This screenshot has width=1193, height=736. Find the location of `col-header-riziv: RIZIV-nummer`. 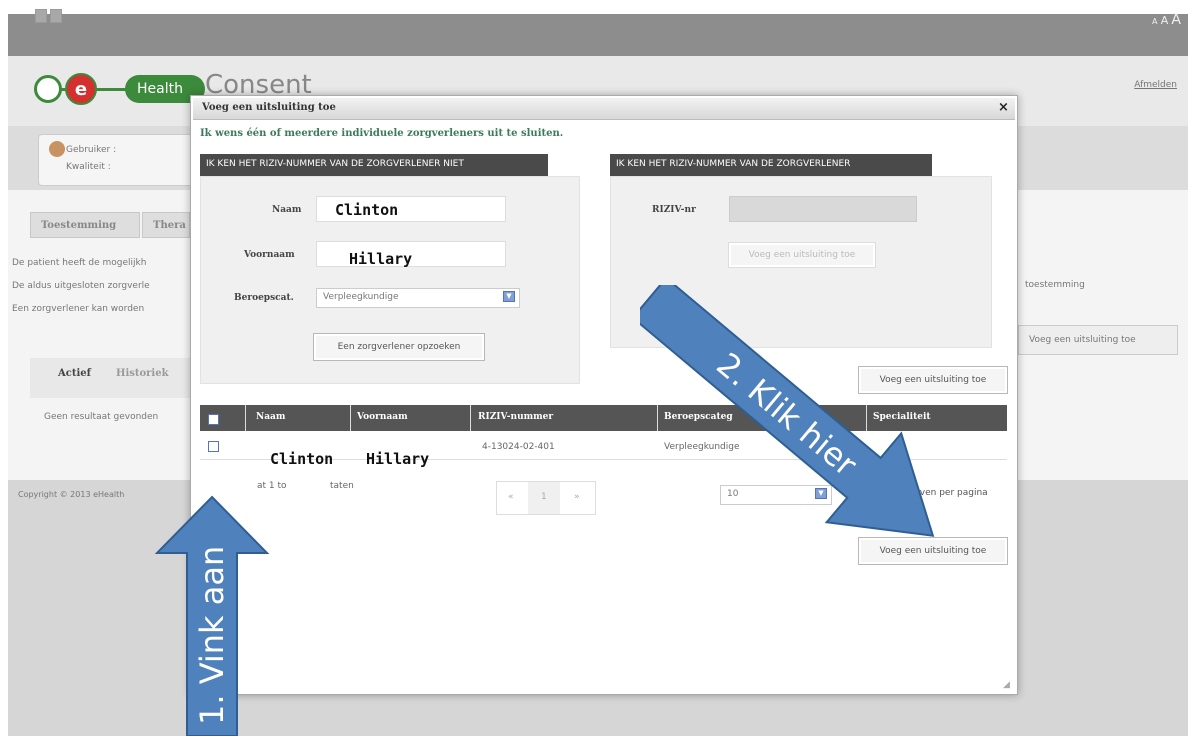

col-header-riziv: RIZIV-nummer is located at coordinates (515, 417).